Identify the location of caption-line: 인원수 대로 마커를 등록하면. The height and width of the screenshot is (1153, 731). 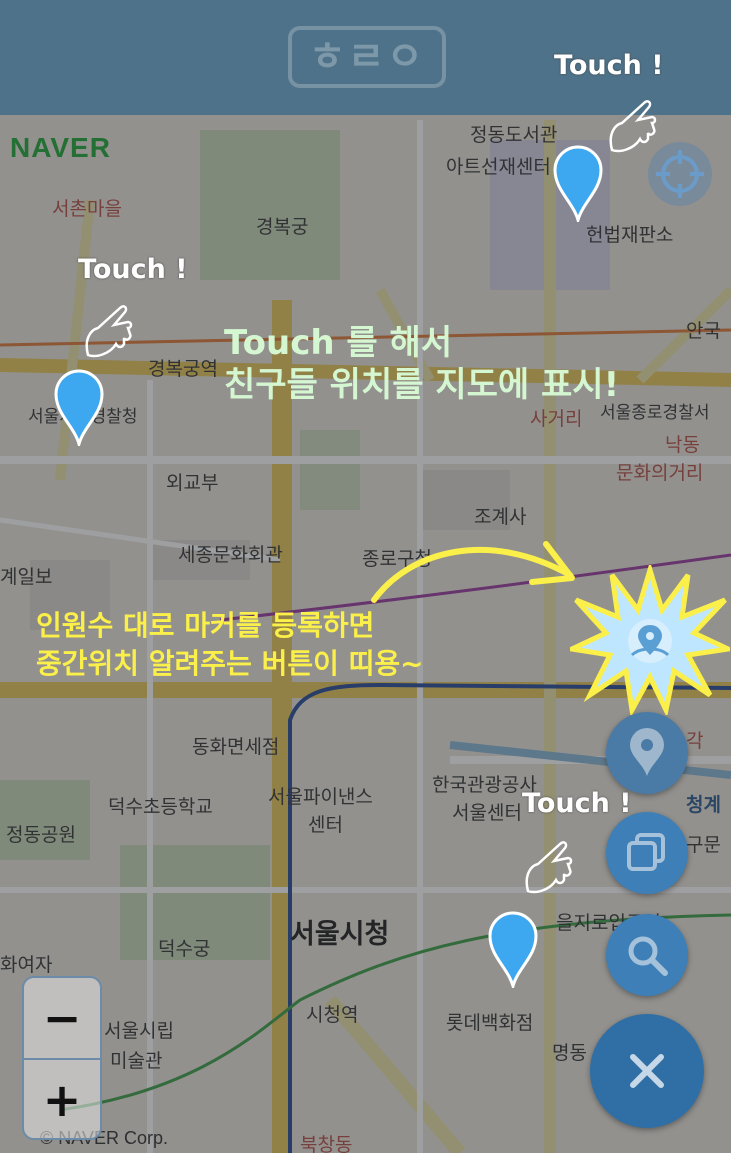
(205, 625).